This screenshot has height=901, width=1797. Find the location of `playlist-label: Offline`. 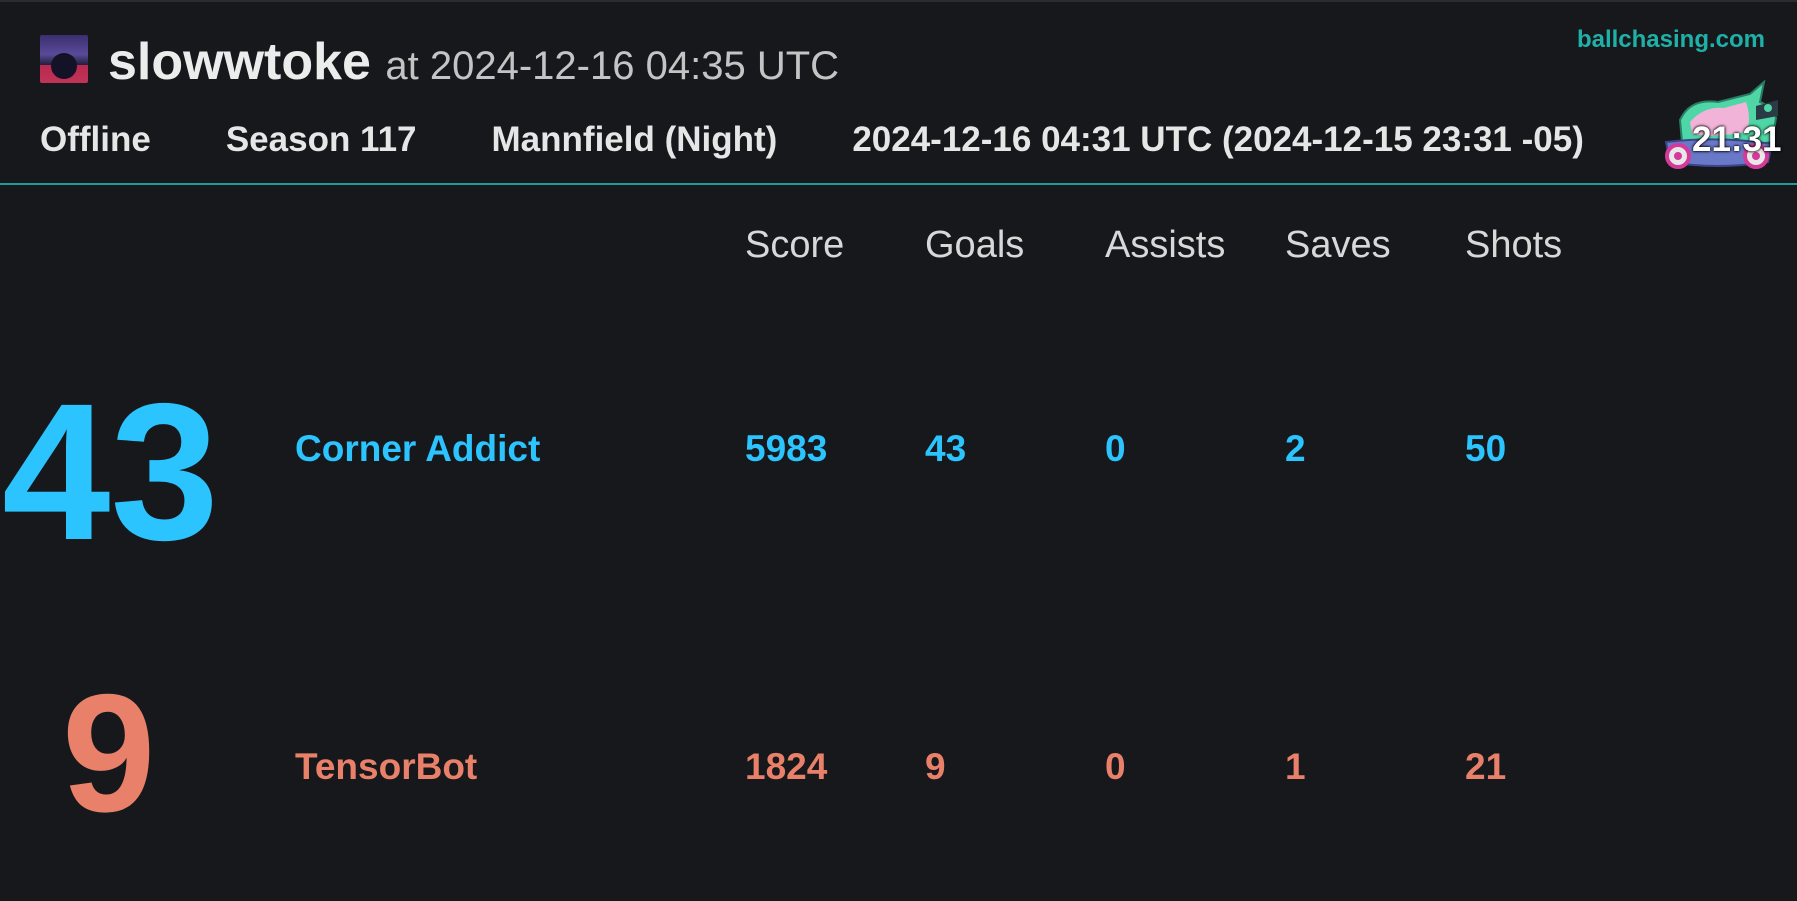

playlist-label: Offline is located at coordinates (95, 139).